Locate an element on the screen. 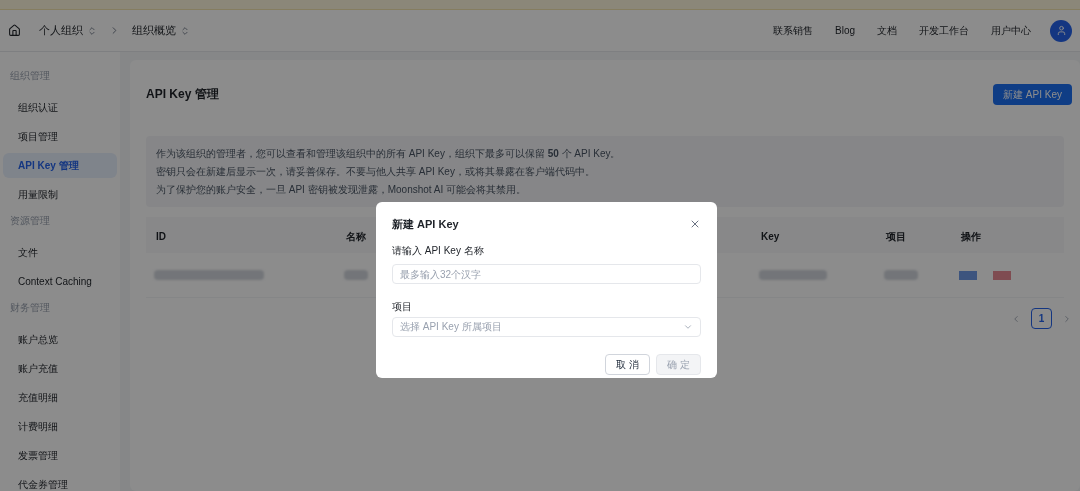 Image resolution: width=1080 pixels, height=491 pixels. edit-action is located at coordinates (968, 275).